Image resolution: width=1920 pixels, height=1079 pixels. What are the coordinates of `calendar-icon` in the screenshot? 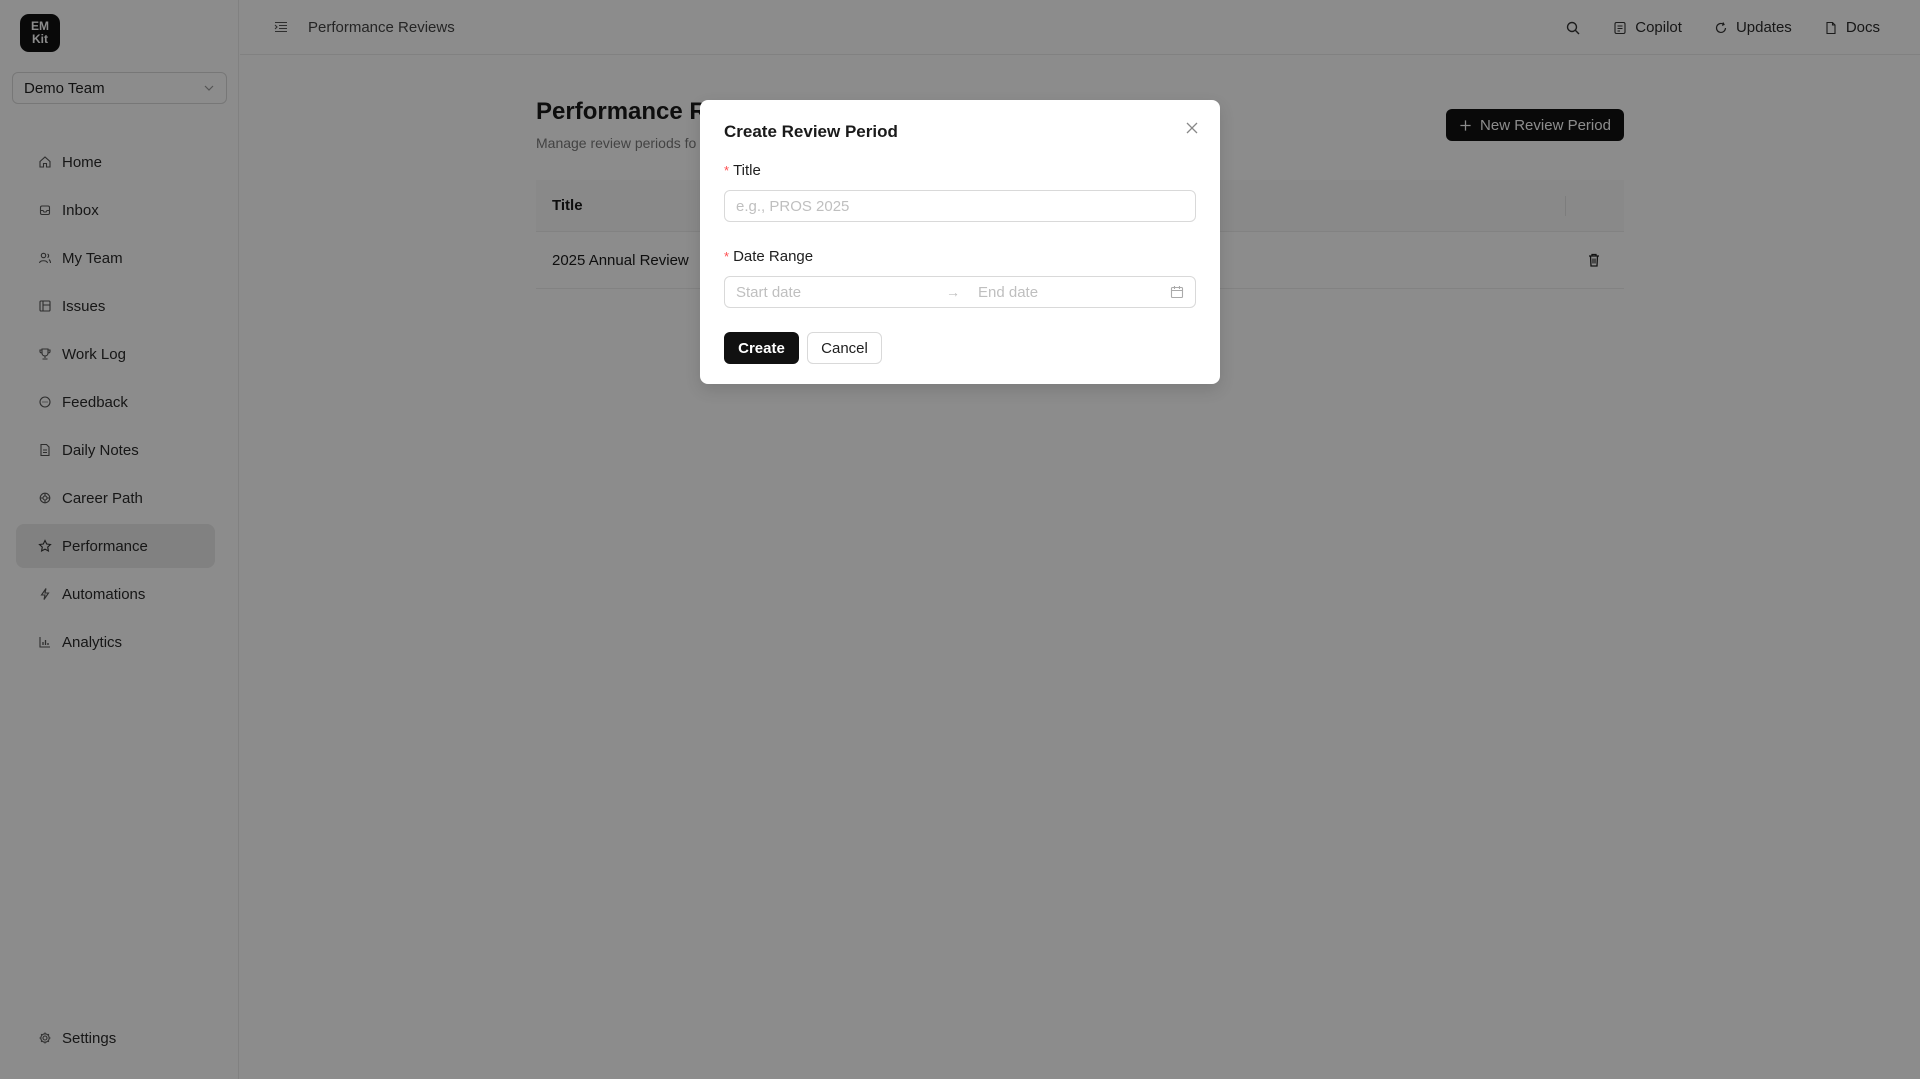 It's located at (1177, 292).